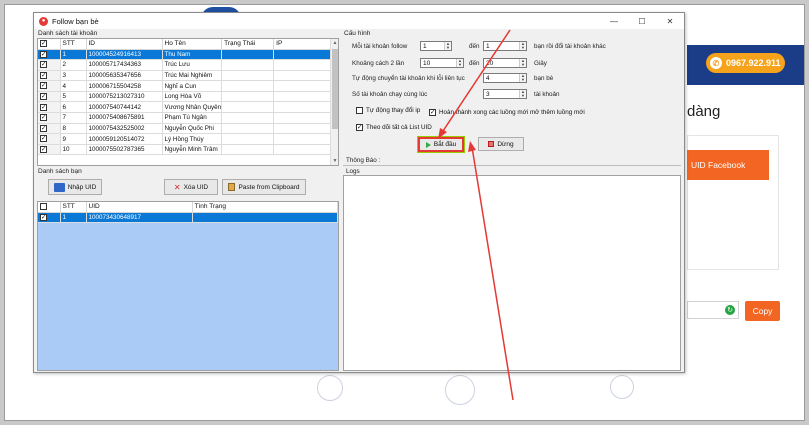 This screenshot has width=809, height=425. I want to click on follow-to-input: 1 ▲ ▼, so click(505, 46).